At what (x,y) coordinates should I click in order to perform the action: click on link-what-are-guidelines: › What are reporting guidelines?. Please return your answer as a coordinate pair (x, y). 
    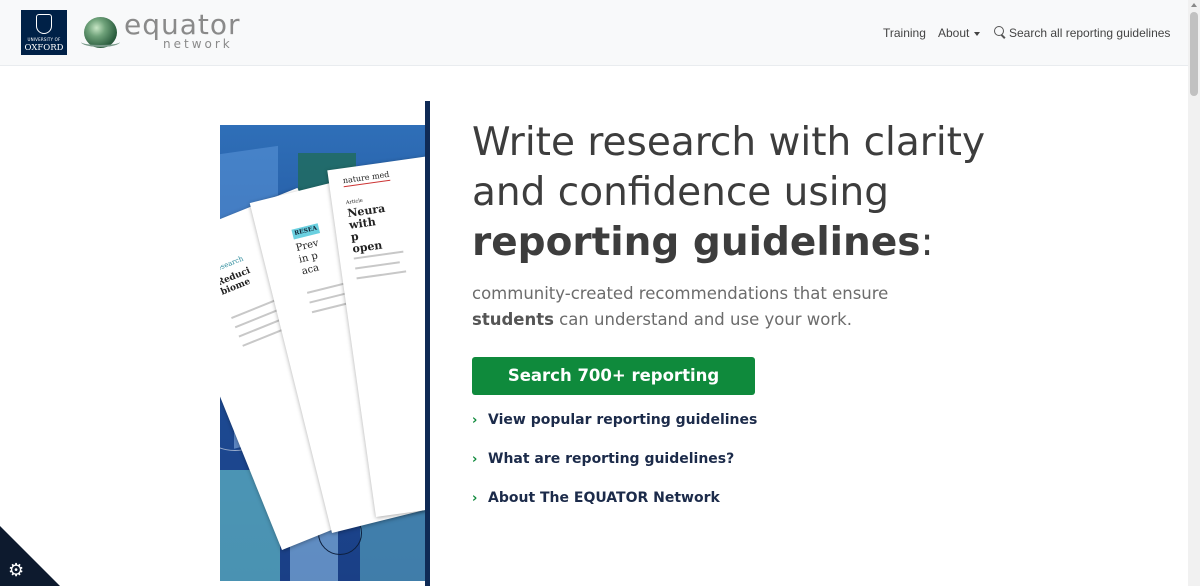
    Looking at the image, I should click on (603, 459).